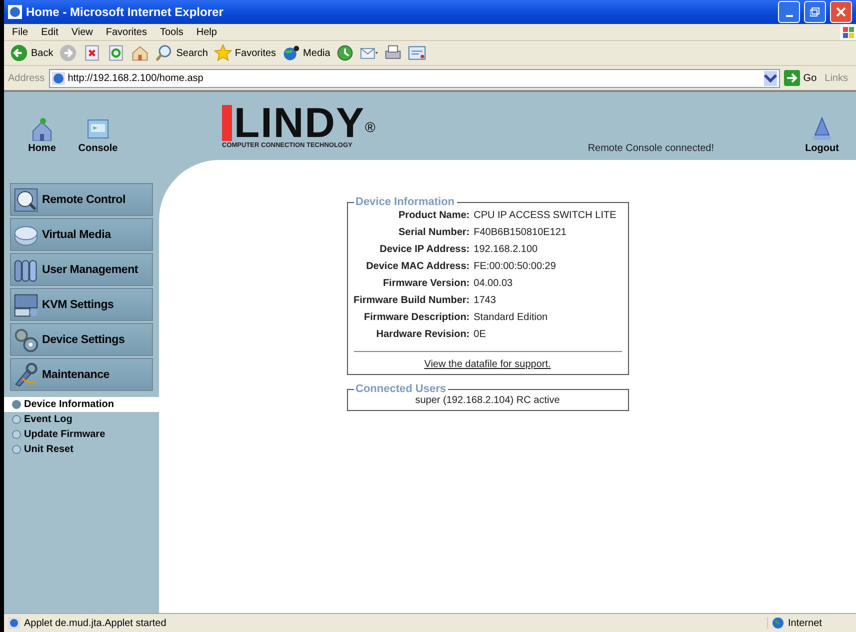 The image size is (856, 632). What do you see at coordinates (81, 304) in the screenshot?
I see `sidebar-item: KVM Settings` at bounding box center [81, 304].